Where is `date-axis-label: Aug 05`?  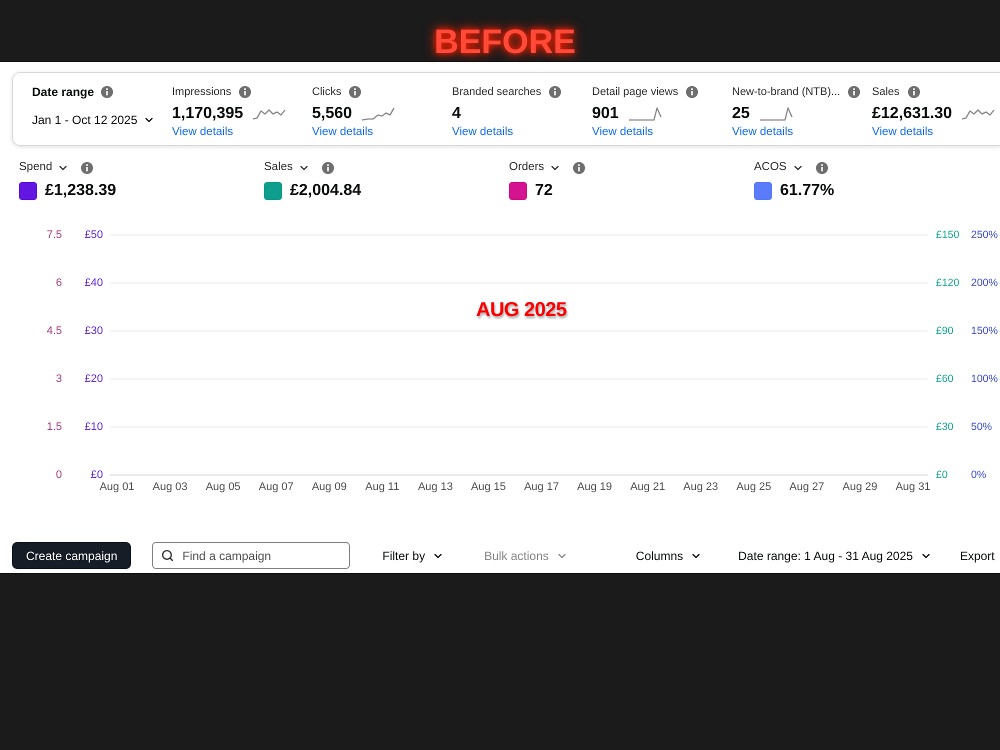
date-axis-label: Aug 05 is located at coordinates (223, 486).